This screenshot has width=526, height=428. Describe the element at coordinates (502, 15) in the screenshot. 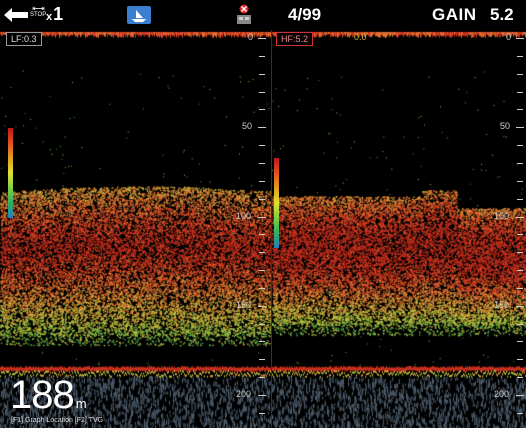

I see `gain-value: 5.2` at that location.